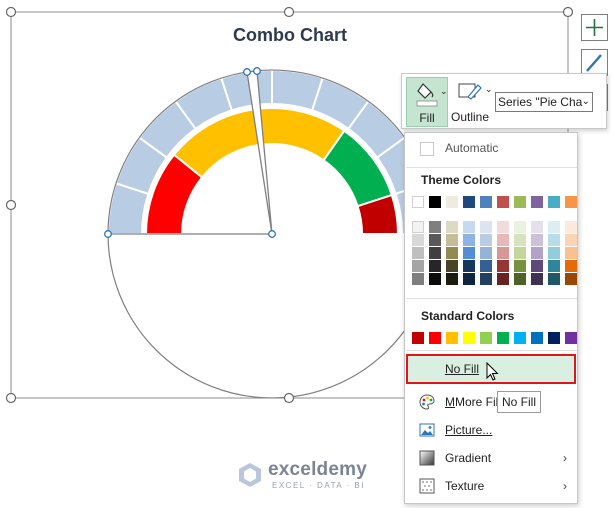  Describe the element at coordinates (491, 402) in the screenshot. I see `more-fill-colors-option: MMore Fill C` at that location.